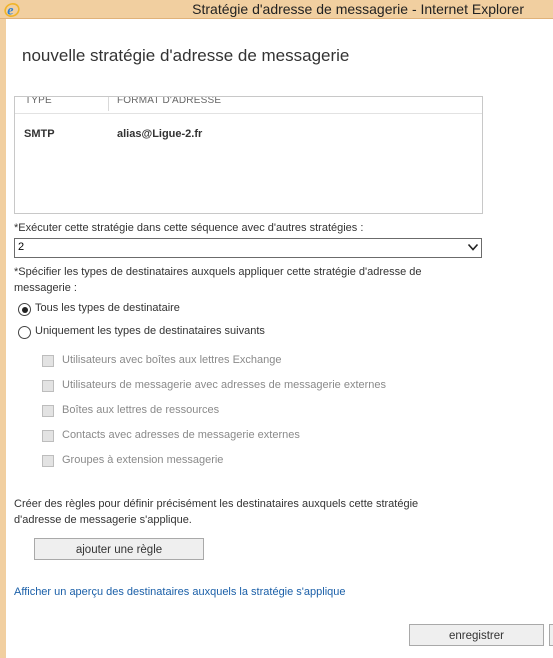 The width and height of the screenshot is (553, 658). Describe the element at coordinates (476, 635) in the screenshot. I see `save-button: enregistrer` at that location.